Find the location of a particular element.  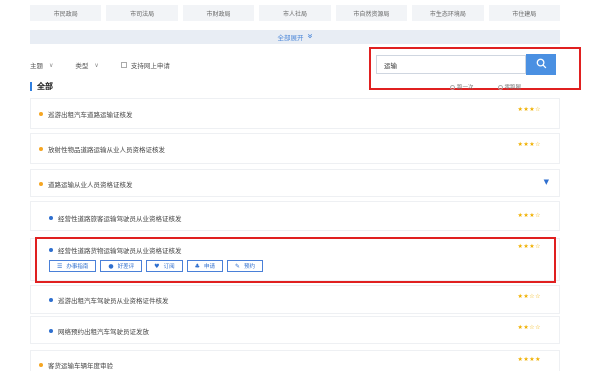

list-item: 巡游出租汽车驾驶员从业资格证件核发 ★★☆☆ is located at coordinates (295, 299).